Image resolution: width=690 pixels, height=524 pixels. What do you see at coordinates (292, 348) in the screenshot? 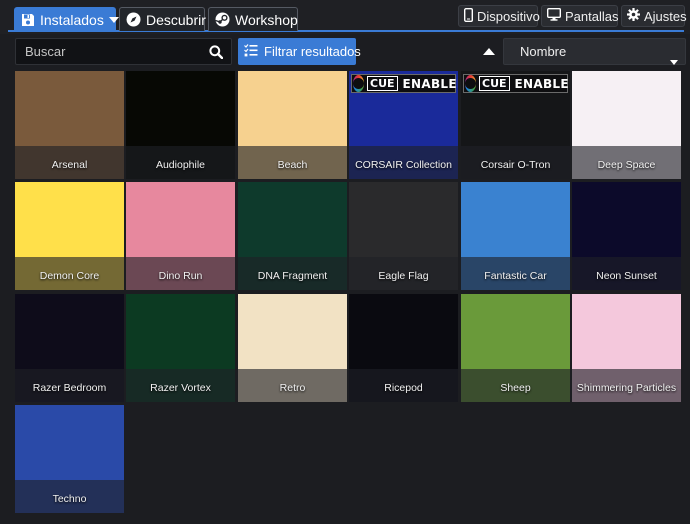
I see `wallpaper-tile: Retro` at bounding box center [292, 348].